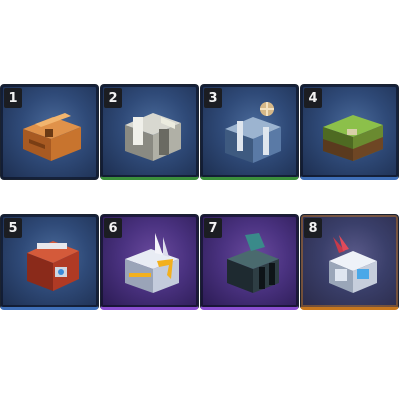 This screenshot has height=400, width=400. I want to click on inventory-slot-3: 3, so click(249, 132).